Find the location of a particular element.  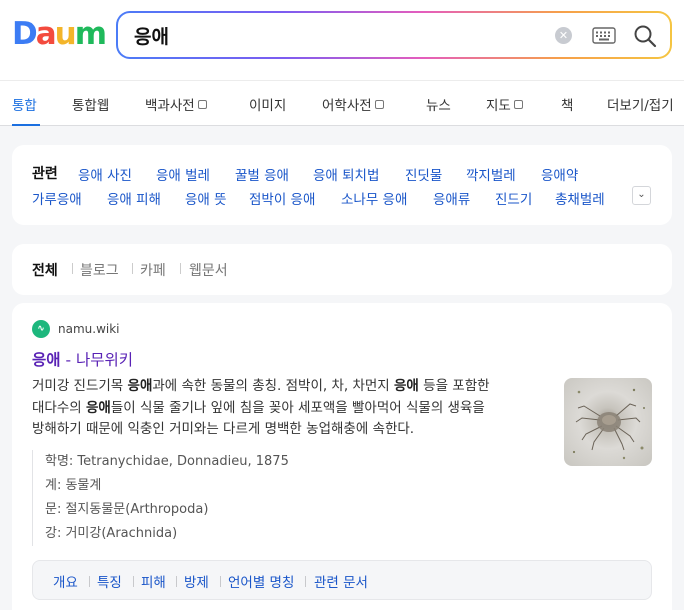

daum-logo: Daum is located at coordinates (59, 34).